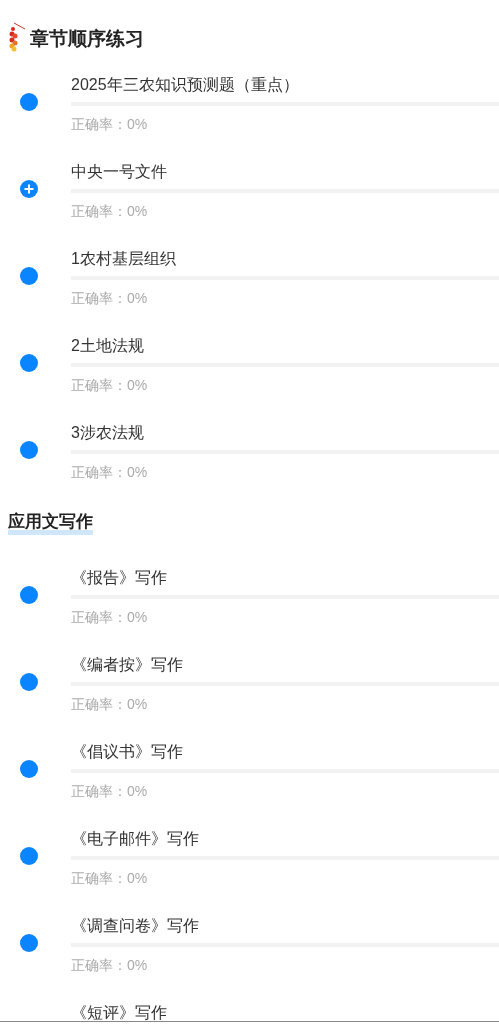  What do you see at coordinates (285, 85) in the screenshot?
I see `chapter-title: 2025年三农知识预测题（重点）` at bounding box center [285, 85].